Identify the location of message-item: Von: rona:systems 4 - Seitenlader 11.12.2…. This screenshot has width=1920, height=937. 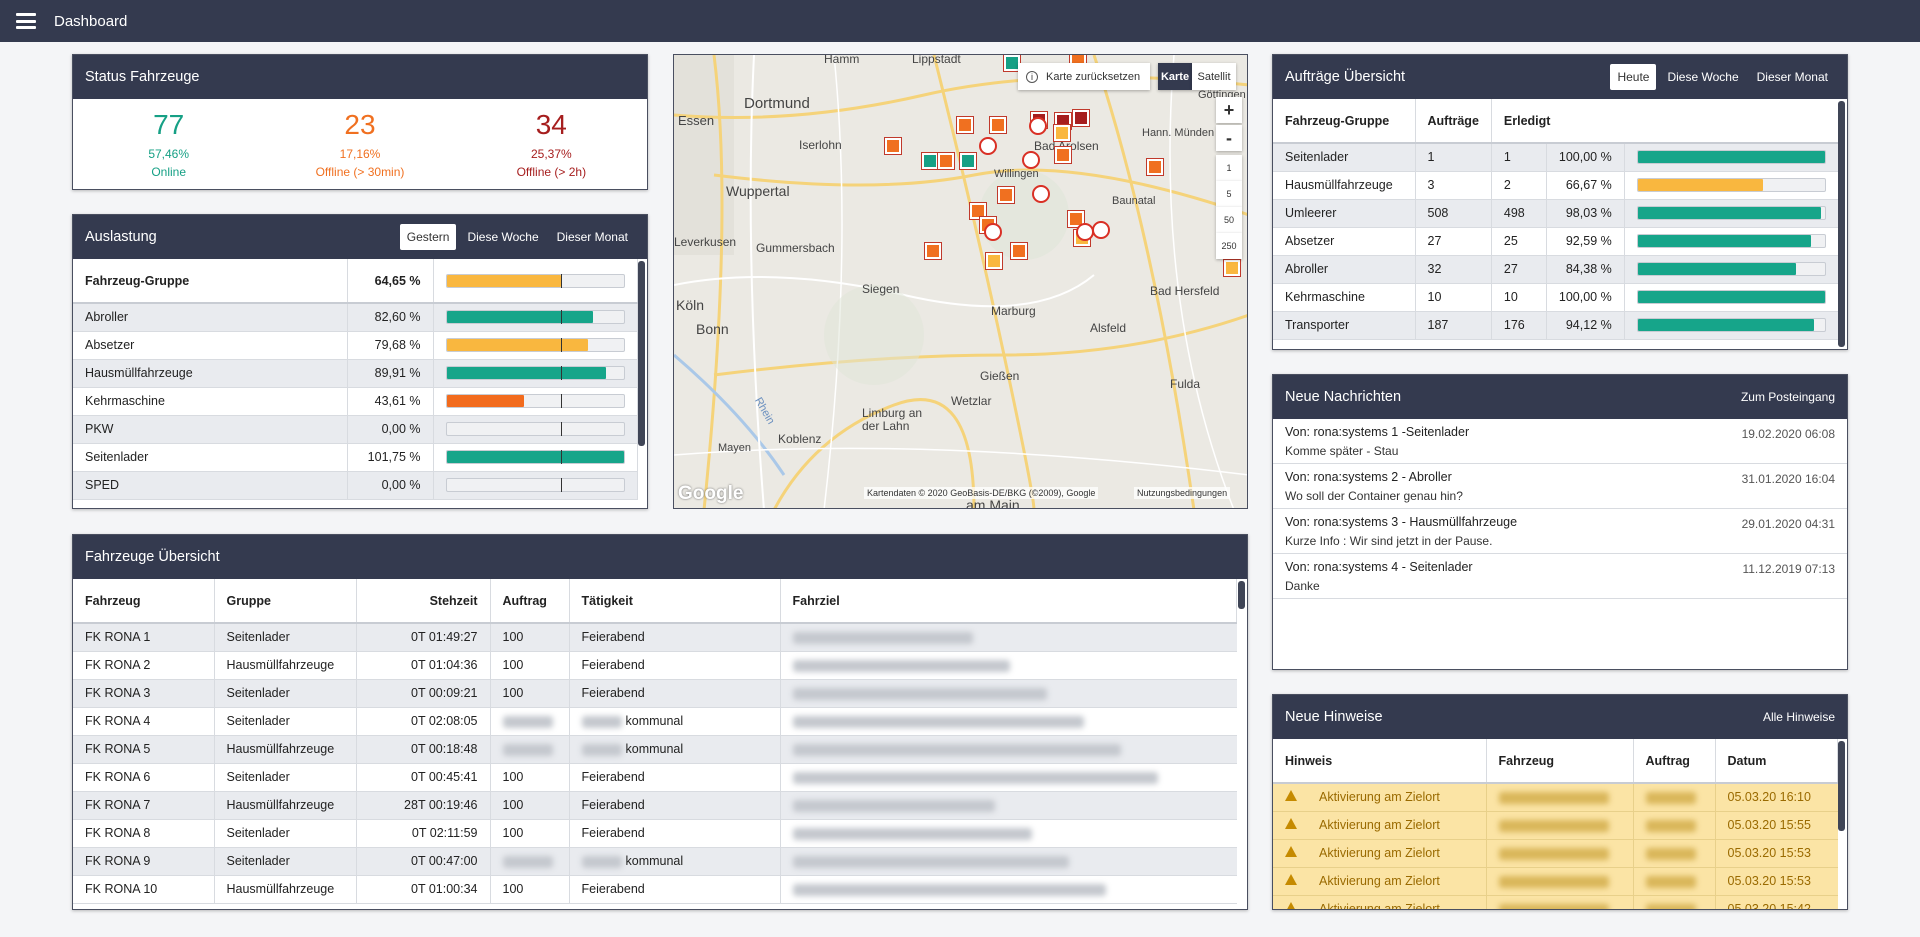
(1560, 576).